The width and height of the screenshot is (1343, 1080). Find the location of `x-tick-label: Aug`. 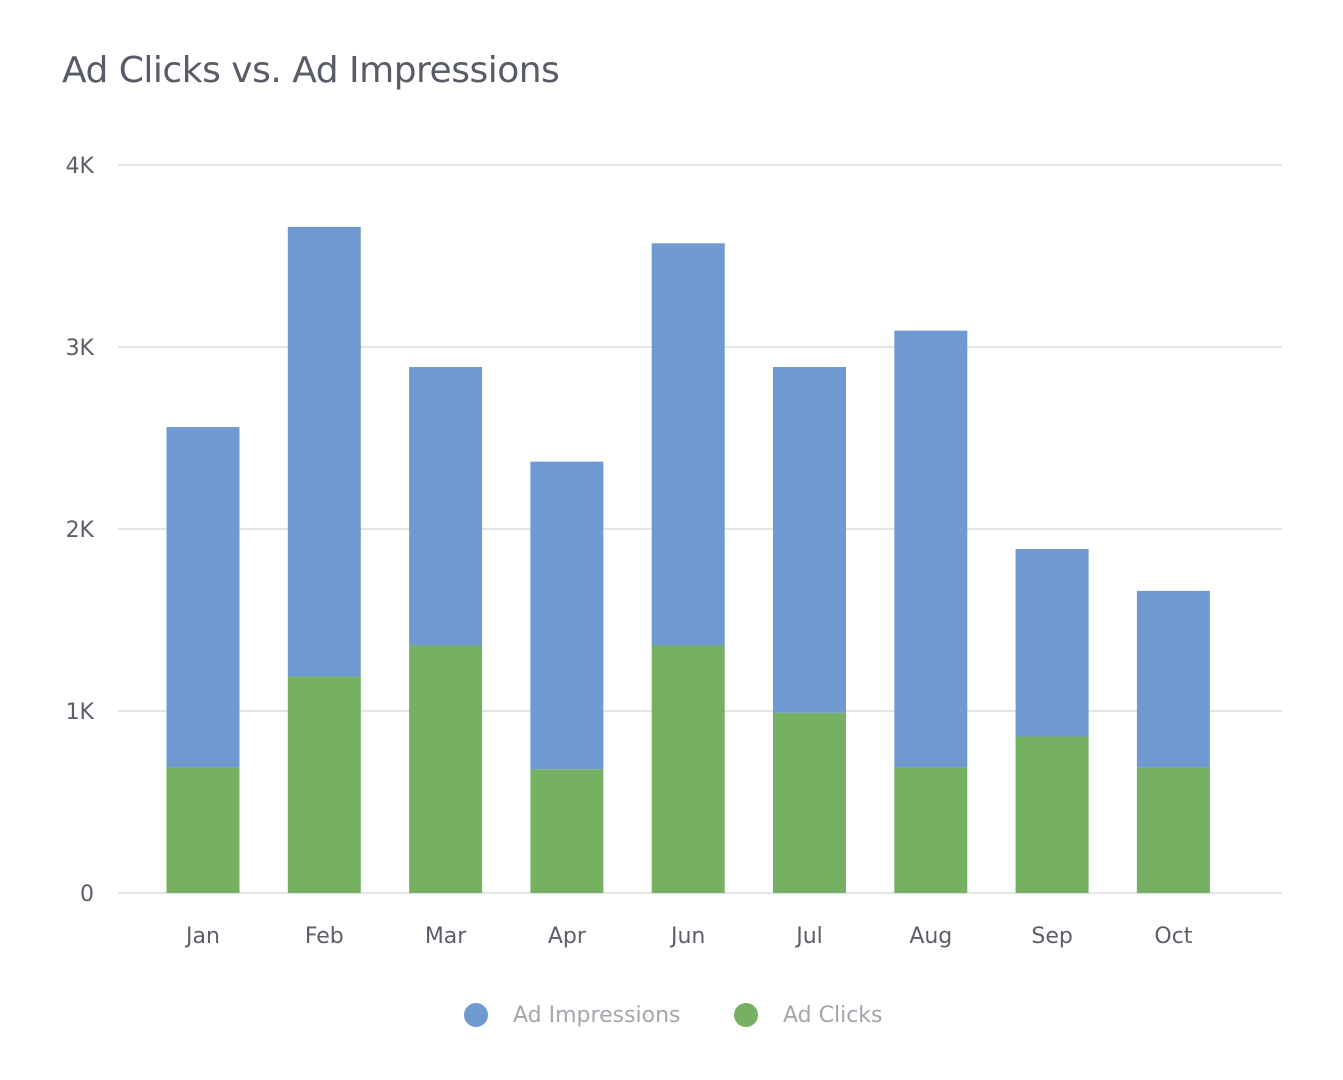

x-tick-label: Aug is located at coordinates (930, 936).